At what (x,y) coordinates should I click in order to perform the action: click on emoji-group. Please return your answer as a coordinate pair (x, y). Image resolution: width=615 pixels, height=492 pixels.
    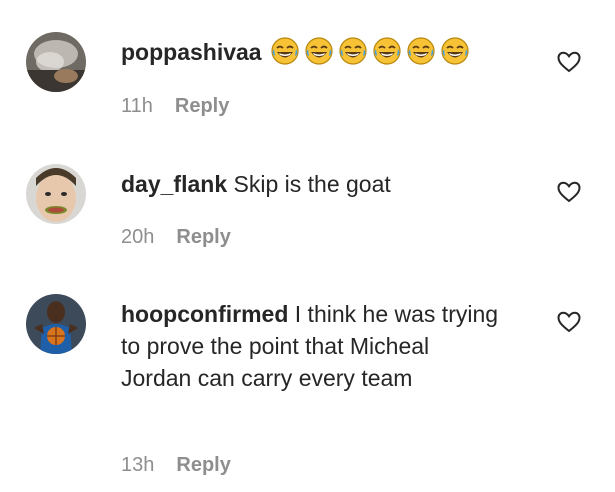
    Looking at the image, I should click on (370, 51).